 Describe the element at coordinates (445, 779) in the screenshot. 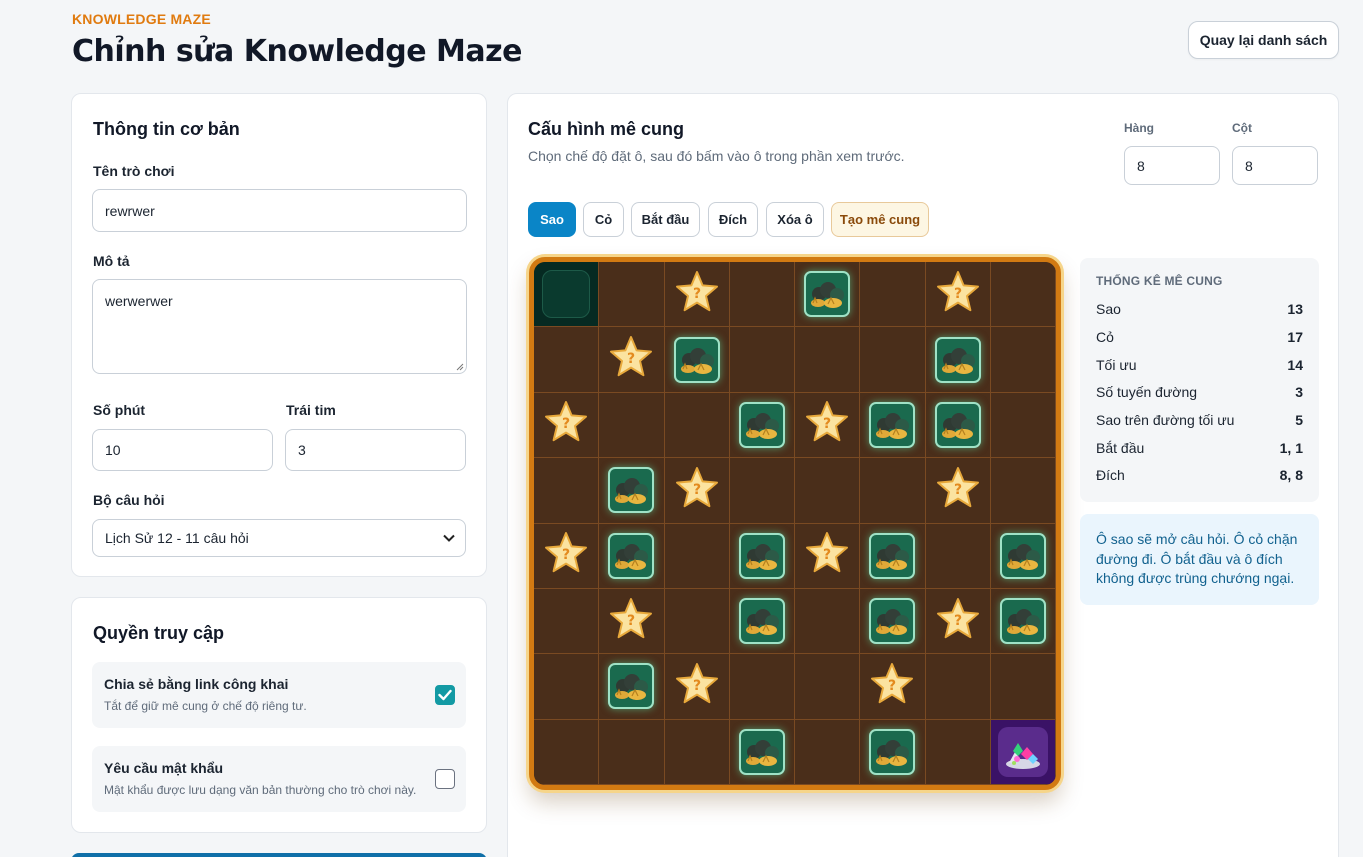

I see `password-checkbox` at that location.